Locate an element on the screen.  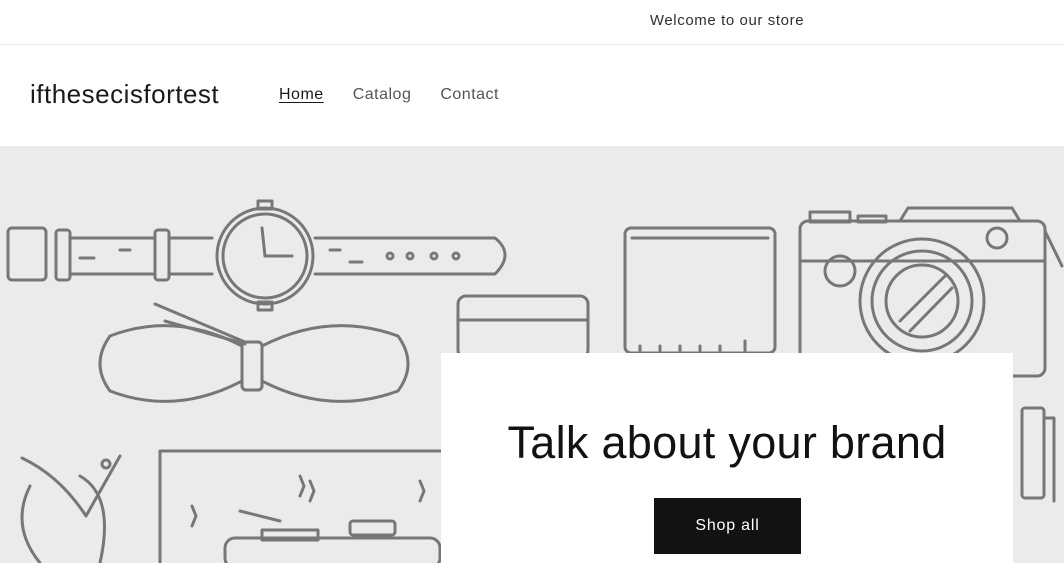
nav-link-contact: Contact is located at coordinates (469, 95).